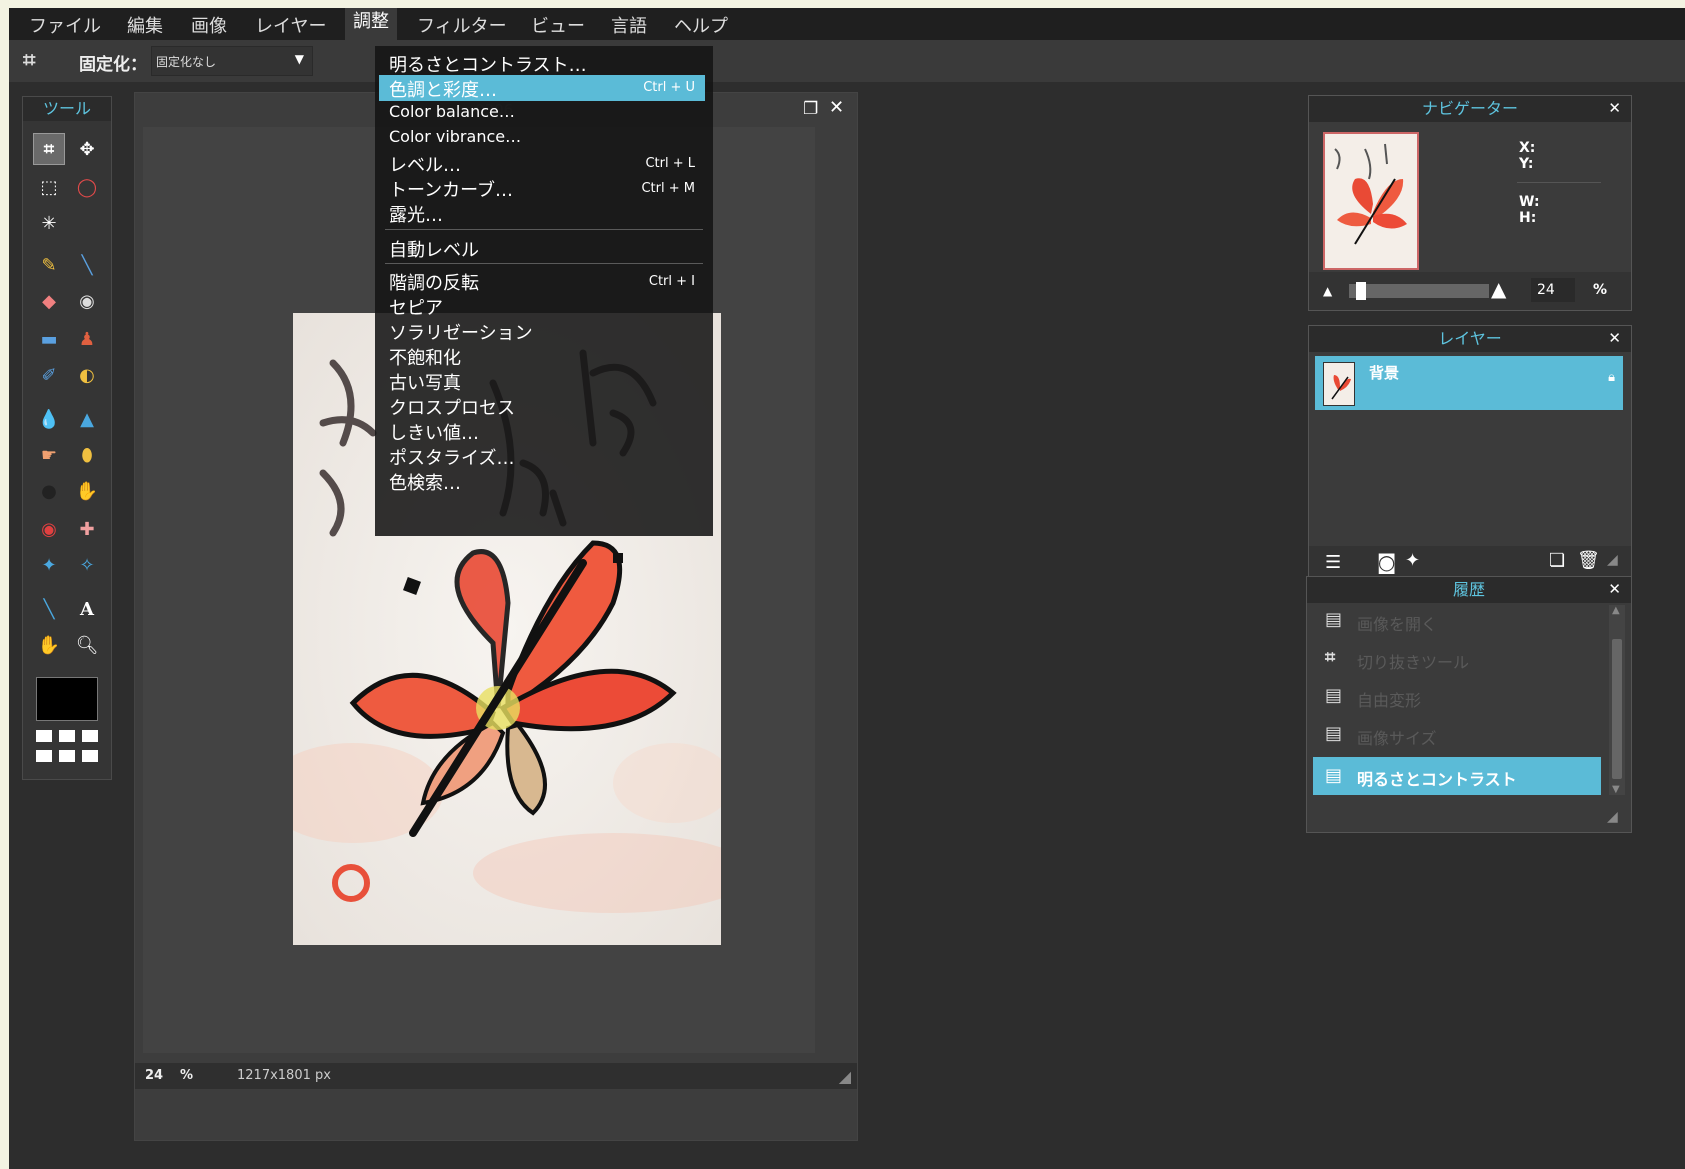  I want to click on color-replace-icon: ✐, so click(49, 375).